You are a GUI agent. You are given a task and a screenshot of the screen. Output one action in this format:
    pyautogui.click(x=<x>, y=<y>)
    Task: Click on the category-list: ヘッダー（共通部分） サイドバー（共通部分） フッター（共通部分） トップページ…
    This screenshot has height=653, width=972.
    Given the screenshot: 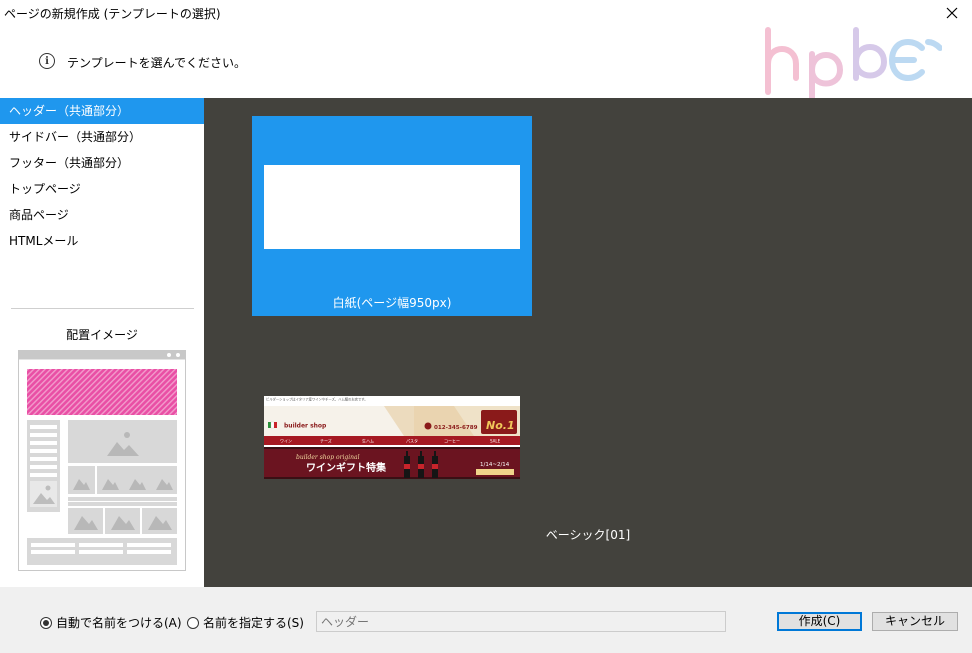 What is the action you would take?
    pyautogui.click(x=102, y=176)
    